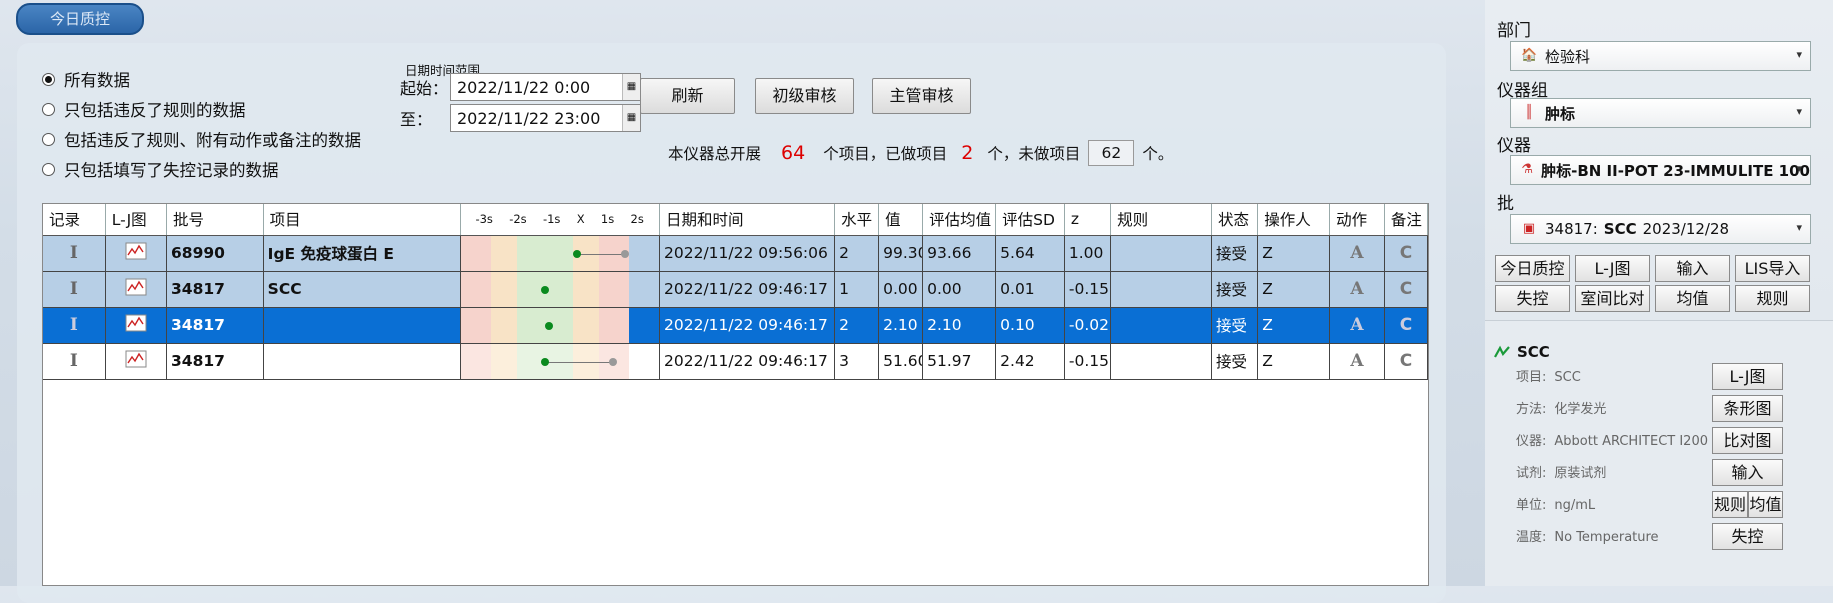 The image size is (1833, 603). I want to click on end-datetime-input: 2022/11/22 23:00 ▦, so click(545, 118).